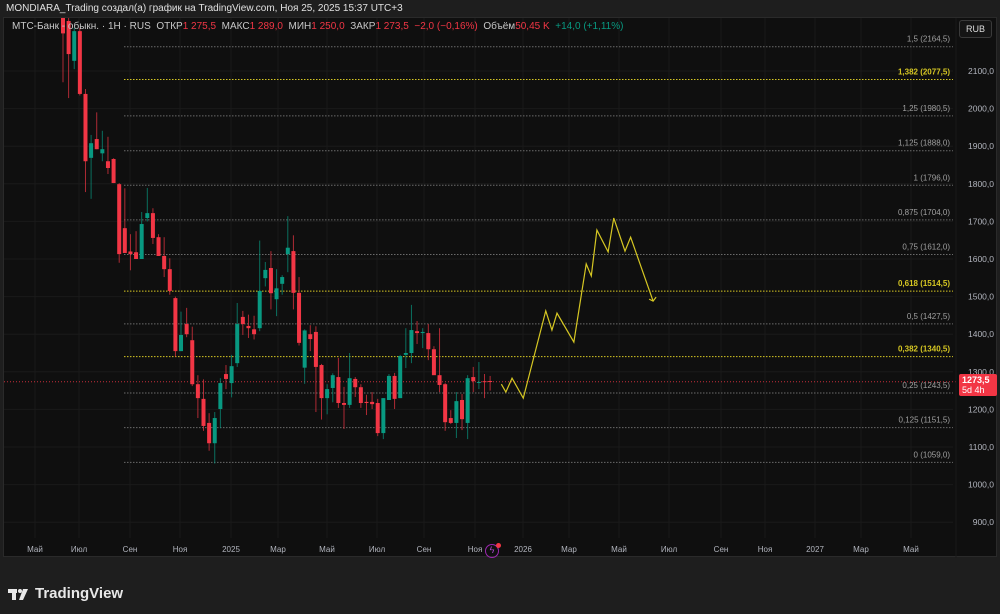 The image size is (1000, 614). Describe the element at coordinates (266, 26) in the screenshot. I see `high-value: 1 289,0` at that location.